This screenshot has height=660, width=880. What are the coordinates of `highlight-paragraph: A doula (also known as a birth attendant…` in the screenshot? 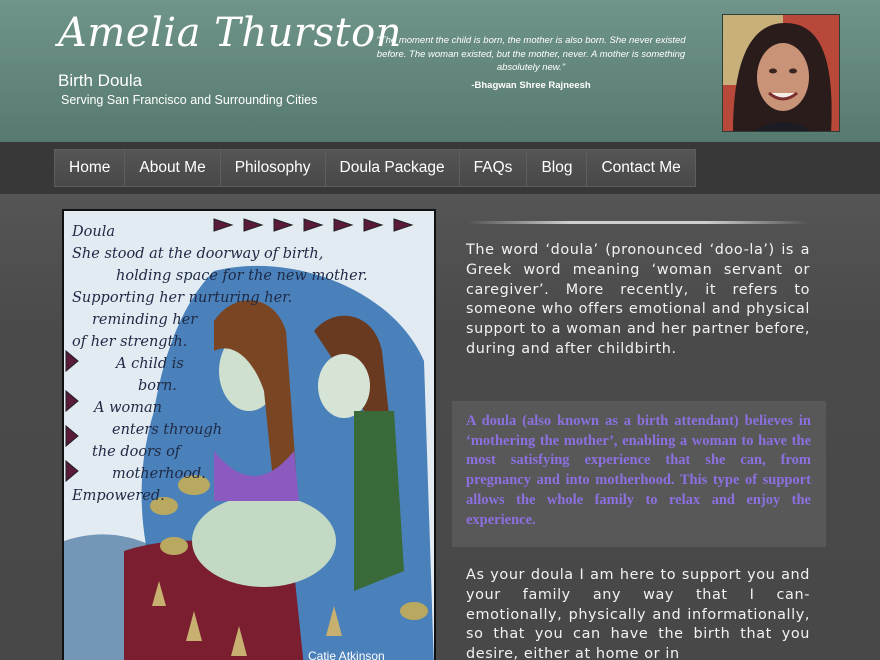 It's located at (638, 470).